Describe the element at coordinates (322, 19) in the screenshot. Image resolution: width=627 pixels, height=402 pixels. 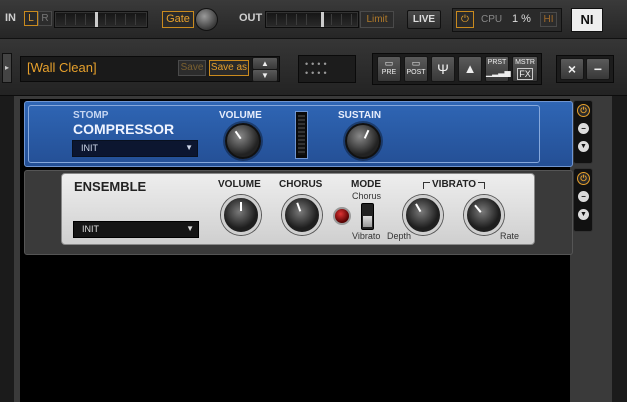
I see `output-volume-slider` at that location.